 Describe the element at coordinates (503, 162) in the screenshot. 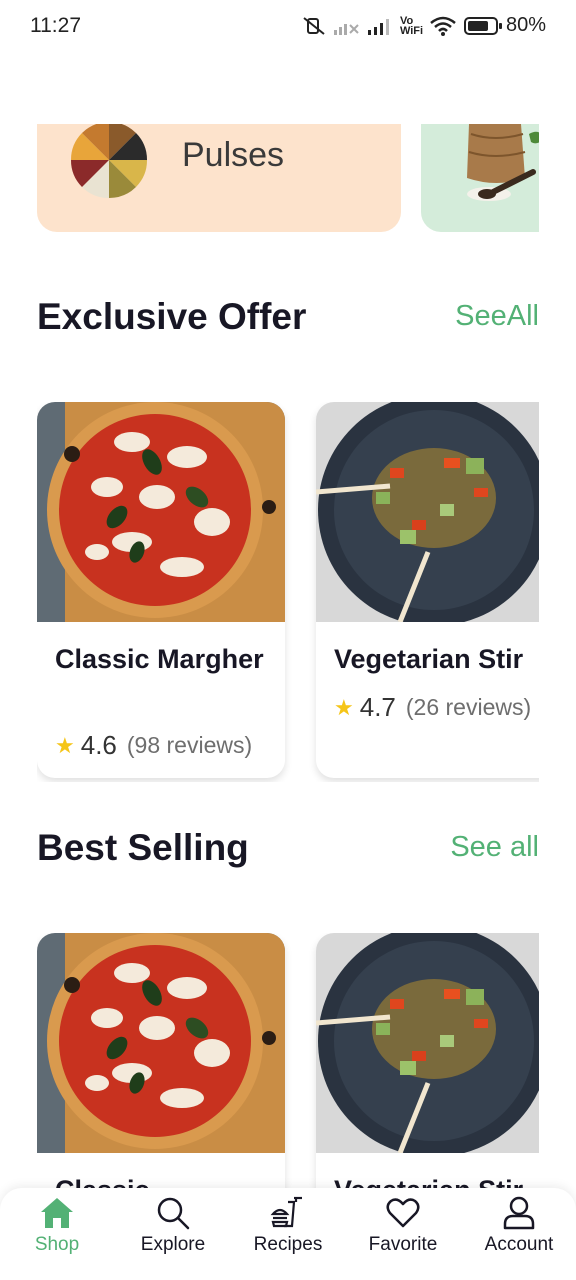

I see `rice-image` at that location.